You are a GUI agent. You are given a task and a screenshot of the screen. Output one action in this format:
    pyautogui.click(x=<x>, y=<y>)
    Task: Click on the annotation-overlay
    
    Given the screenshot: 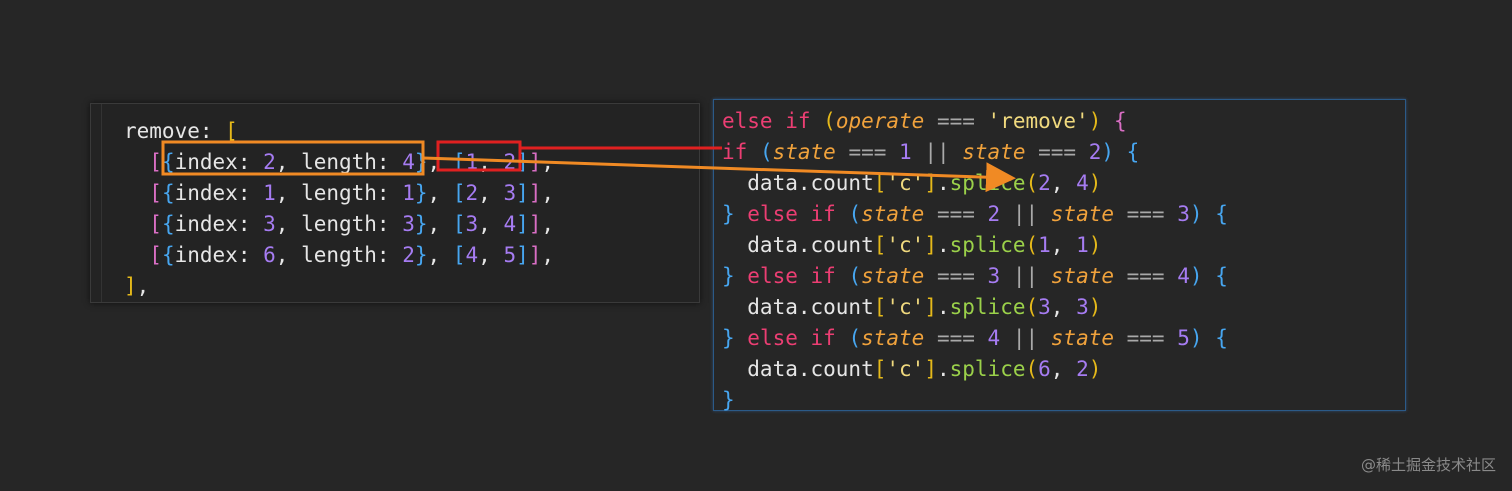 What is the action you would take?
    pyautogui.click(x=588, y=166)
    